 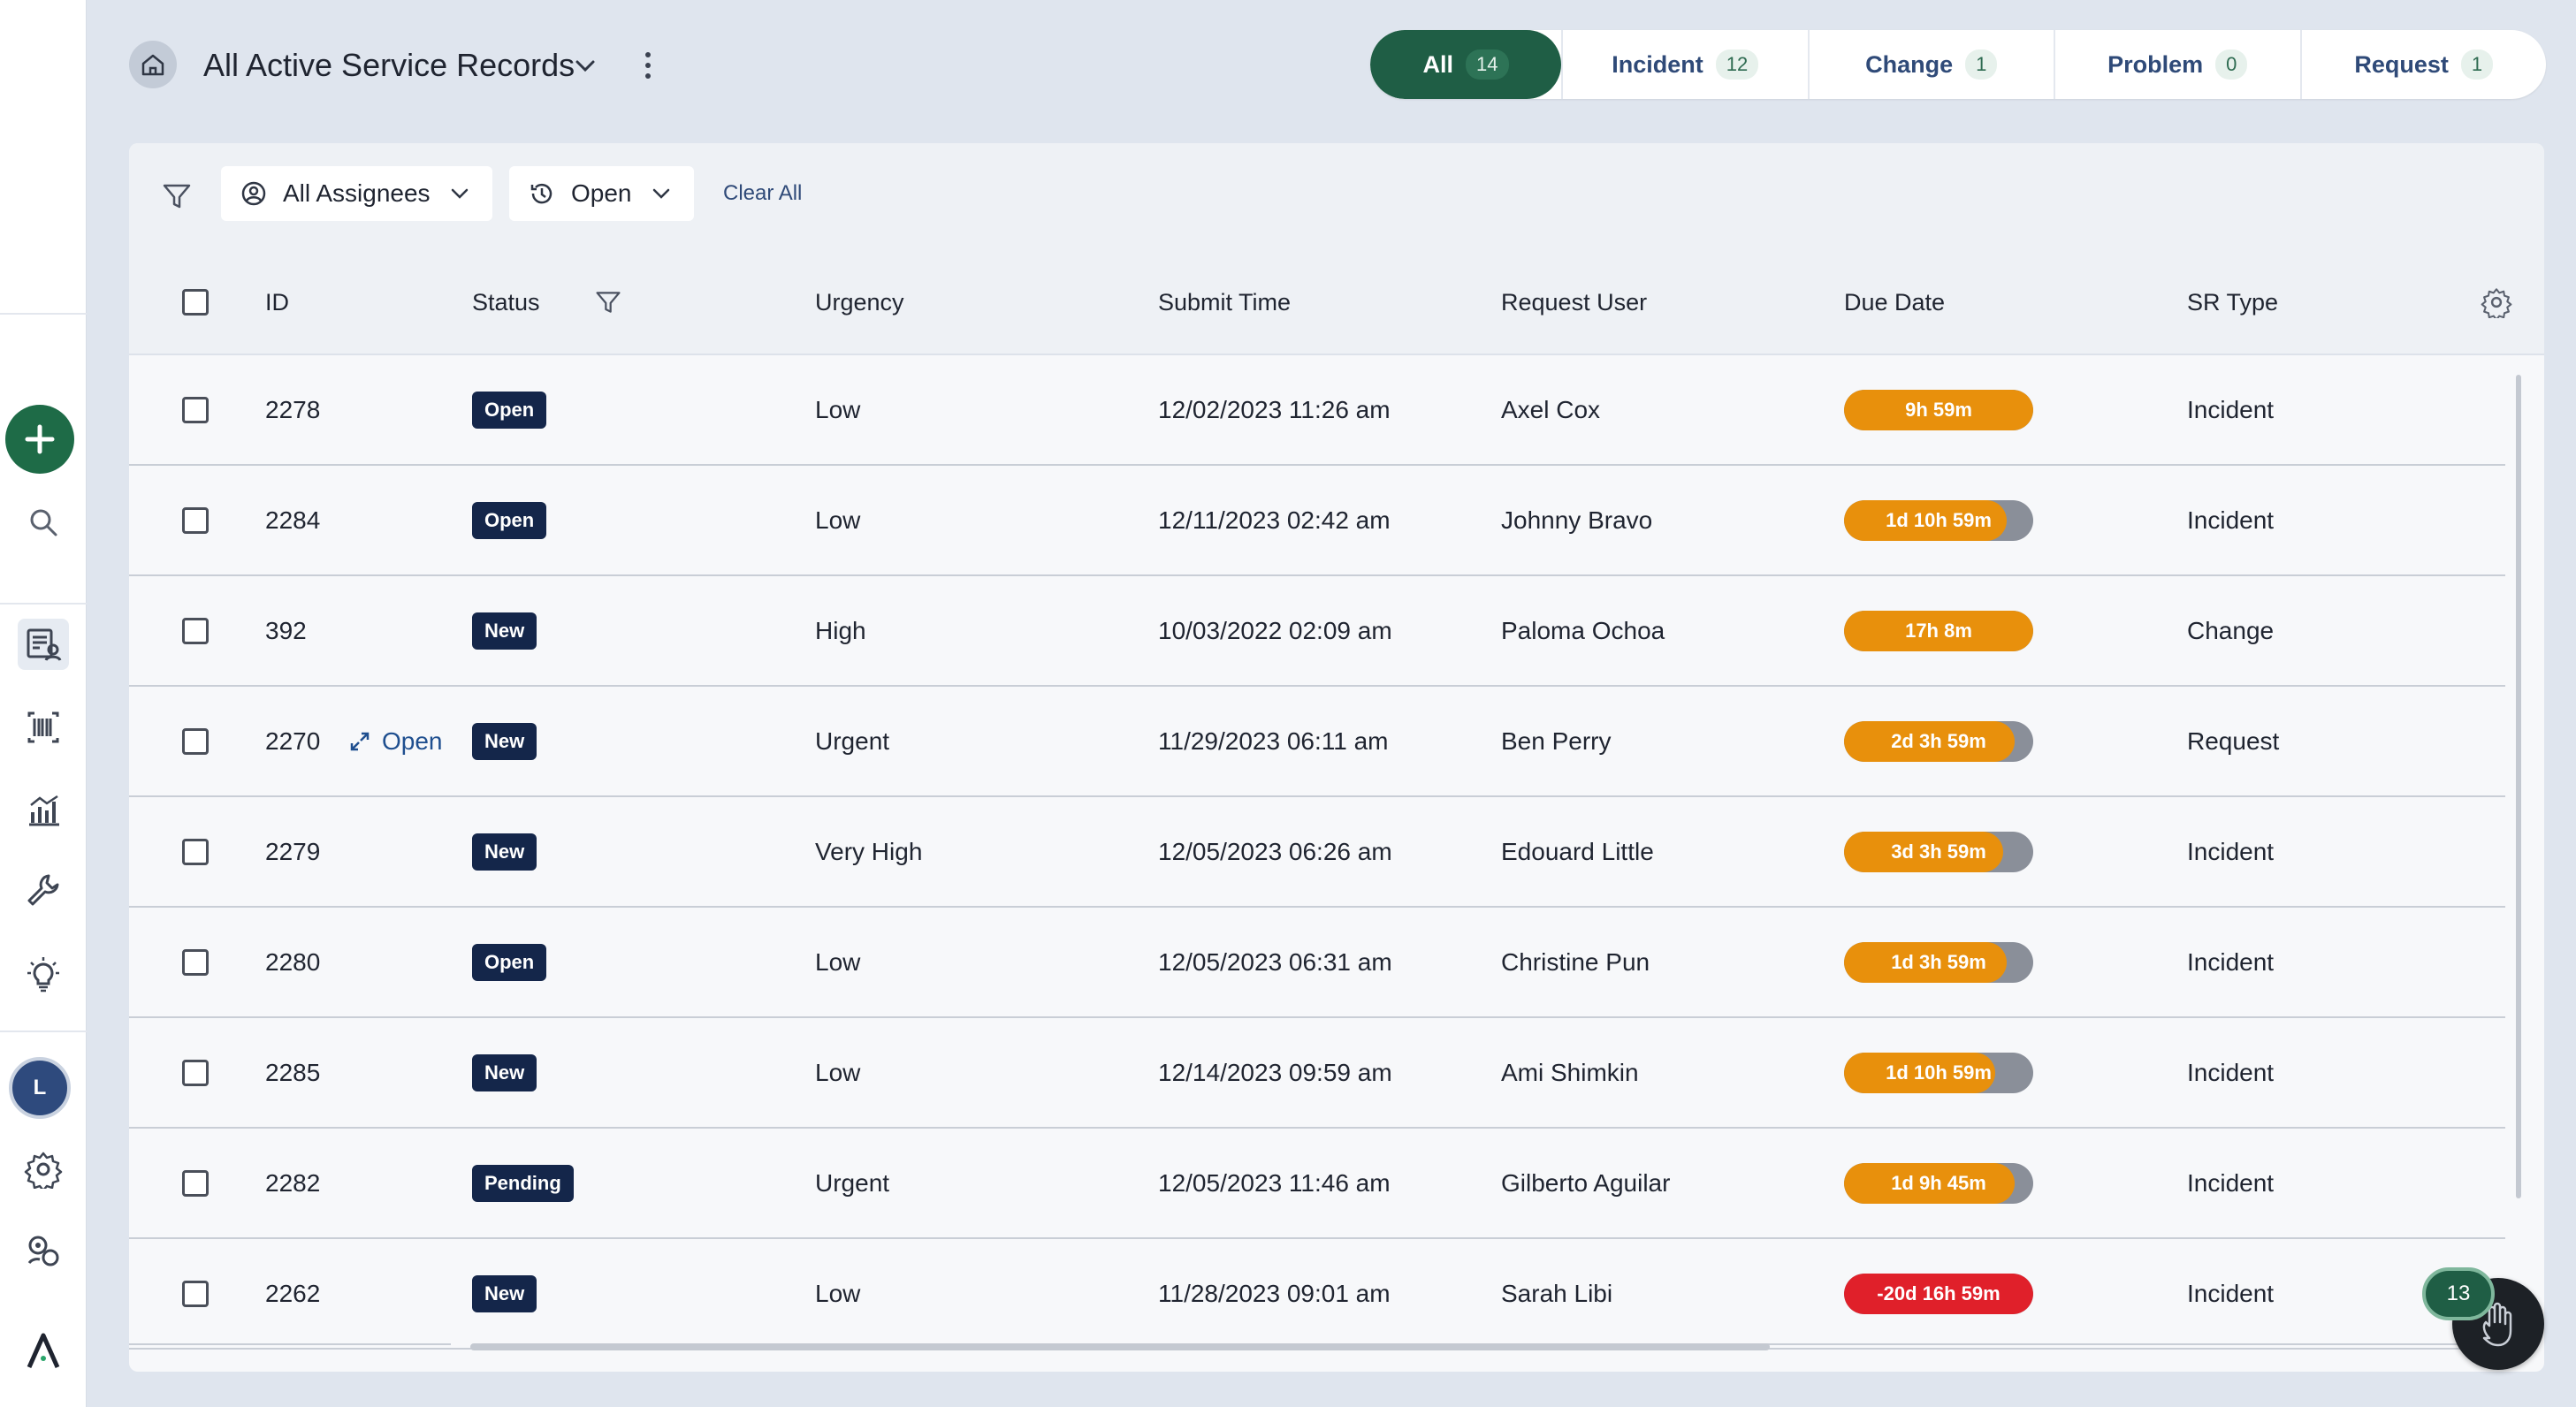 I want to click on sidebar-search, so click(x=43, y=522).